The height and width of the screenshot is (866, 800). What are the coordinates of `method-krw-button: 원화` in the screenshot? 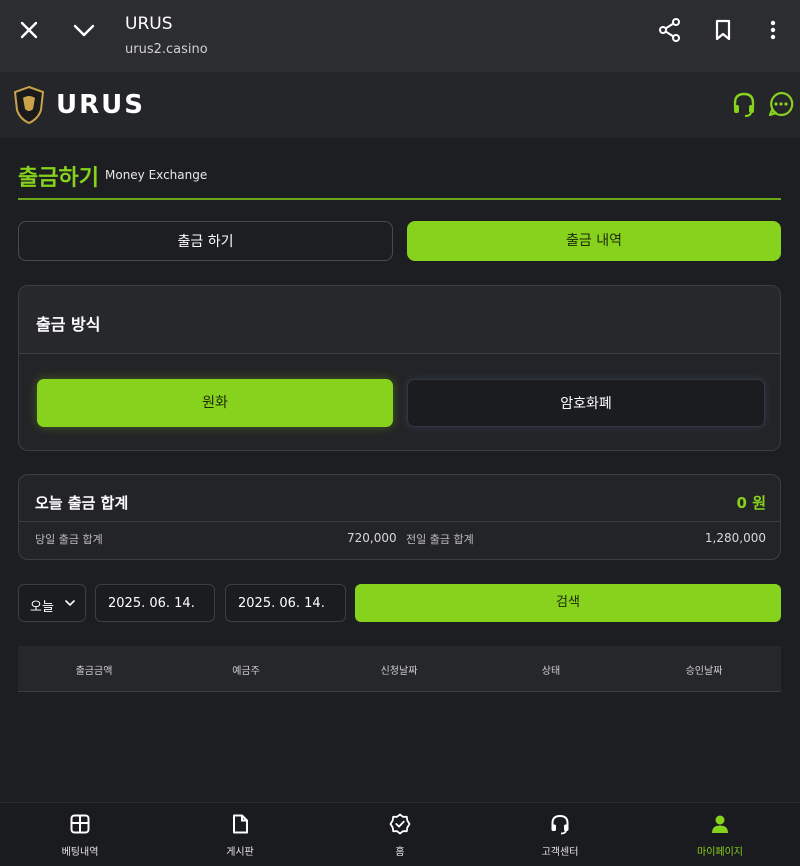 It's located at (215, 403).